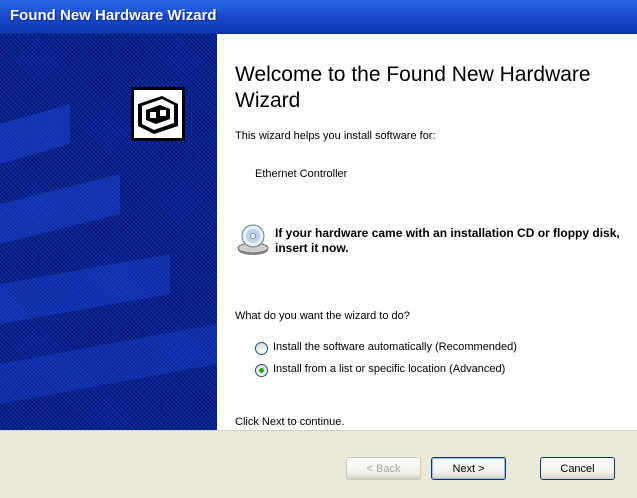 The width and height of the screenshot is (637, 498). What do you see at coordinates (290, 422) in the screenshot?
I see `continue-text: Click Next to continue.` at bounding box center [290, 422].